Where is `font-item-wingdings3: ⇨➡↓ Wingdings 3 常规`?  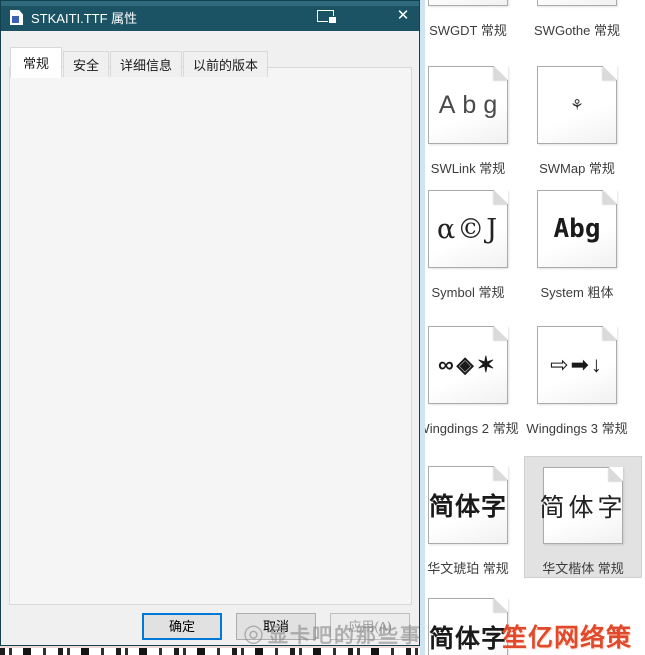 font-item-wingdings3: ⇨➡↓ Wingdings 3 常规 is located at coordinates (577, 381).